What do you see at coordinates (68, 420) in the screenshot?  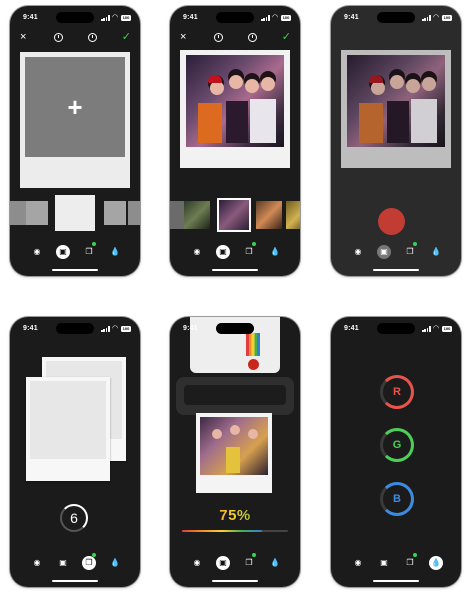 I see `film-card-window` at bounding box center [68, 420].